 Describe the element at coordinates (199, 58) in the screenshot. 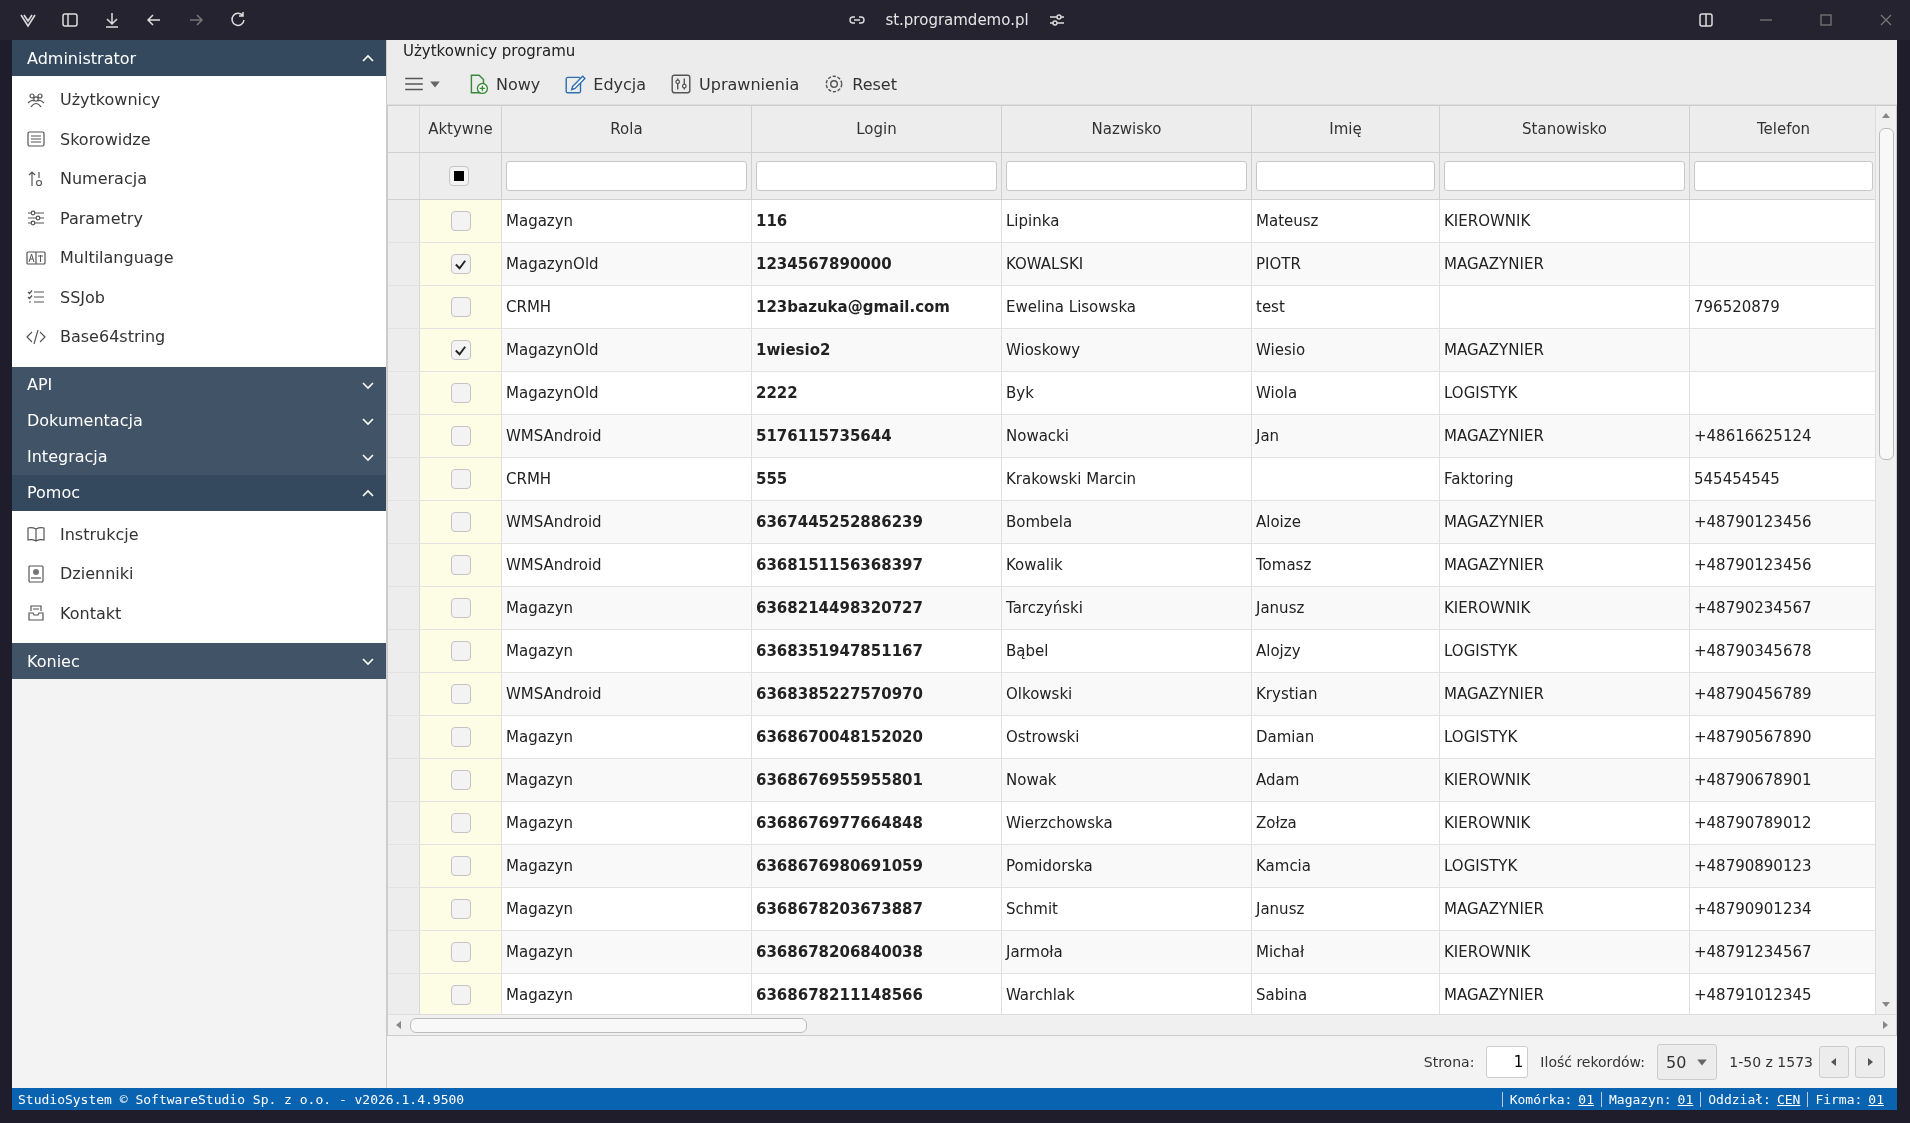

I see `sidebar-group-header: Administrator` at that location.